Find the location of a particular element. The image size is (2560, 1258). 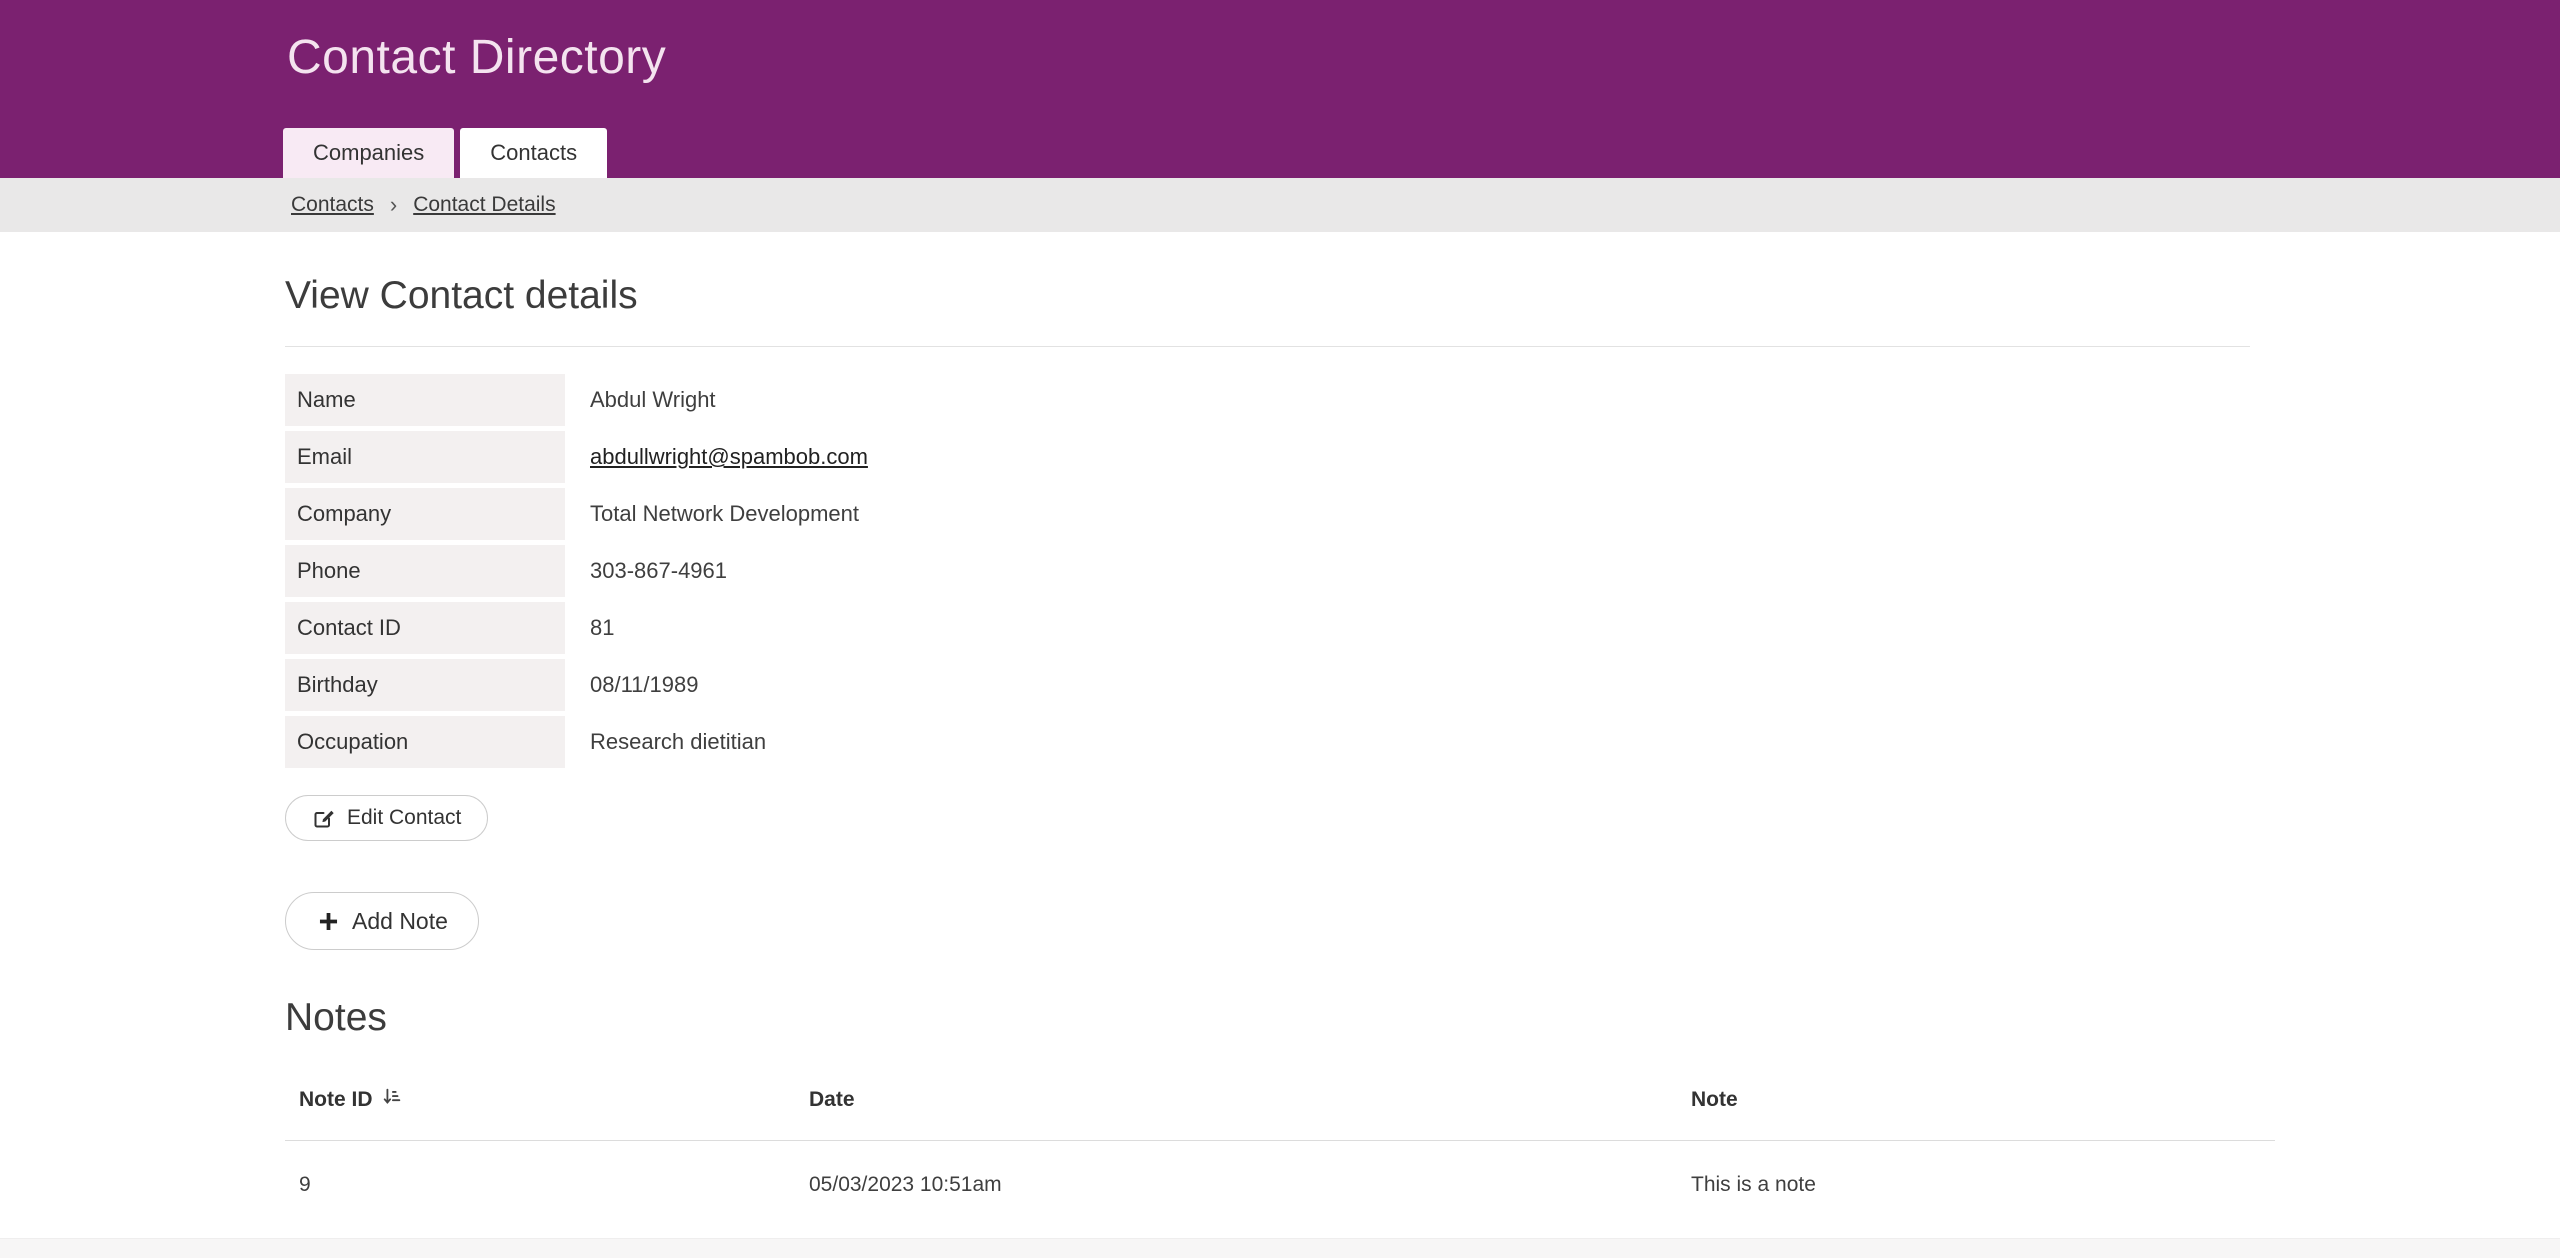

note-table-row: 9 05/03/2023 10:51am This is a note is located at coordinates (1280, 1176).